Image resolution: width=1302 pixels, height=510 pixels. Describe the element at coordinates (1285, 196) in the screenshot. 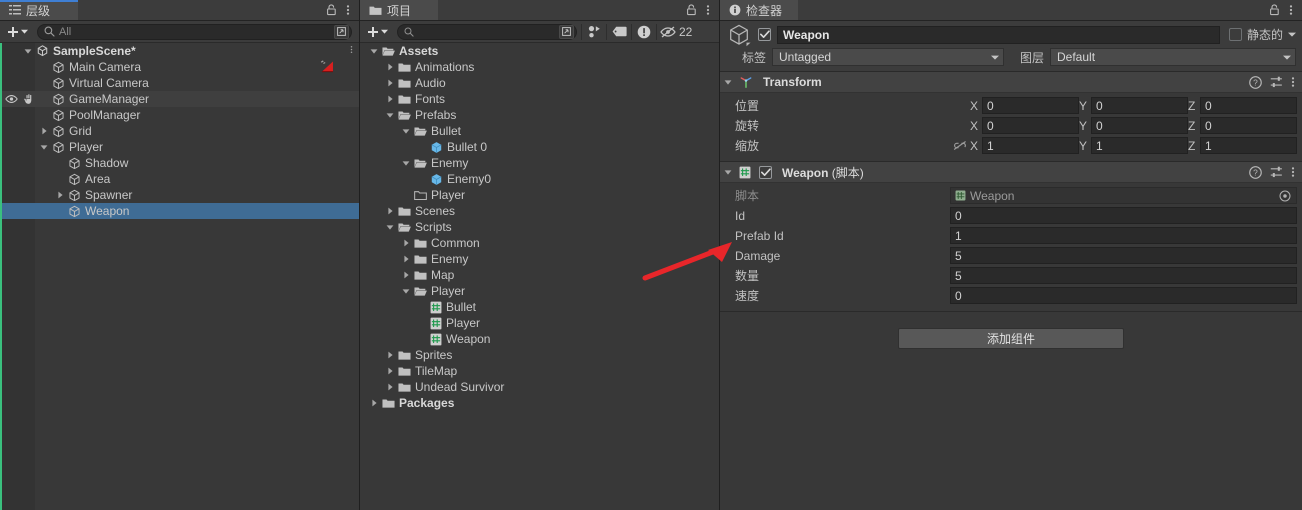

I see `object-picker-icon` at that location.